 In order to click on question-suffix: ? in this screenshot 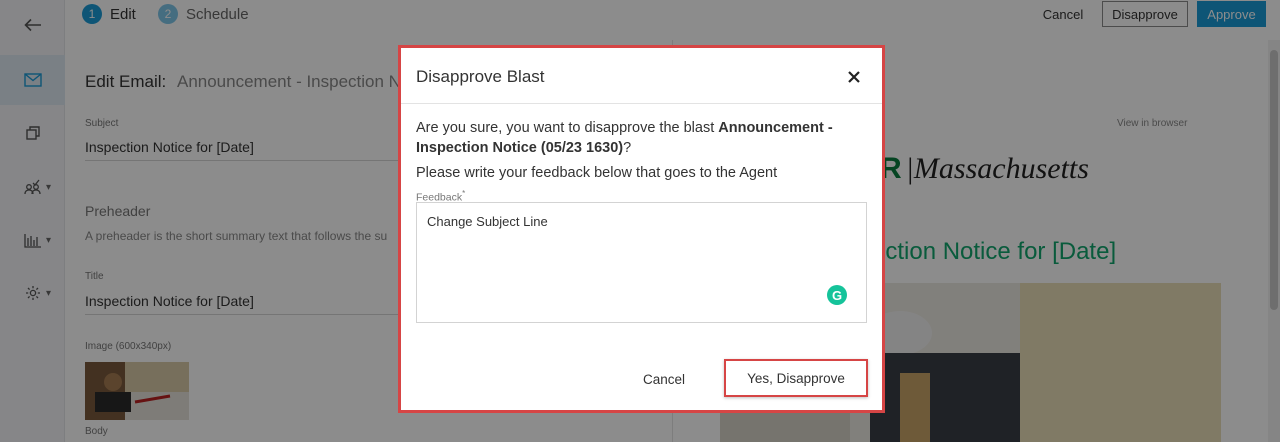, I will do `click(627, 148)`.